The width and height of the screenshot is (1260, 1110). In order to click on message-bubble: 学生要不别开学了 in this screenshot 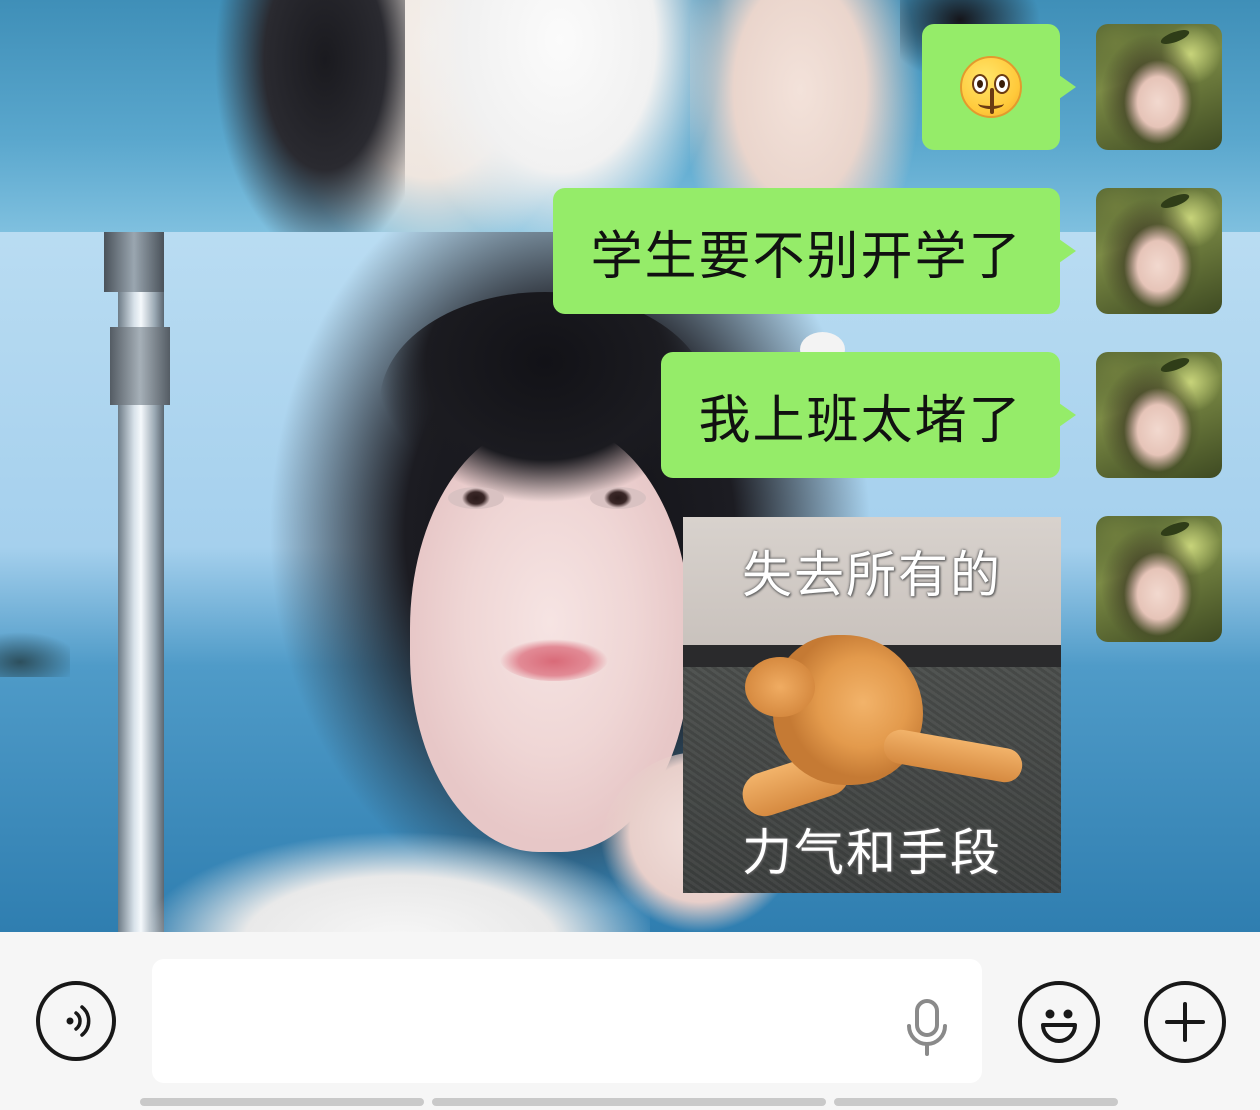, I will do `click(814, 251)`.